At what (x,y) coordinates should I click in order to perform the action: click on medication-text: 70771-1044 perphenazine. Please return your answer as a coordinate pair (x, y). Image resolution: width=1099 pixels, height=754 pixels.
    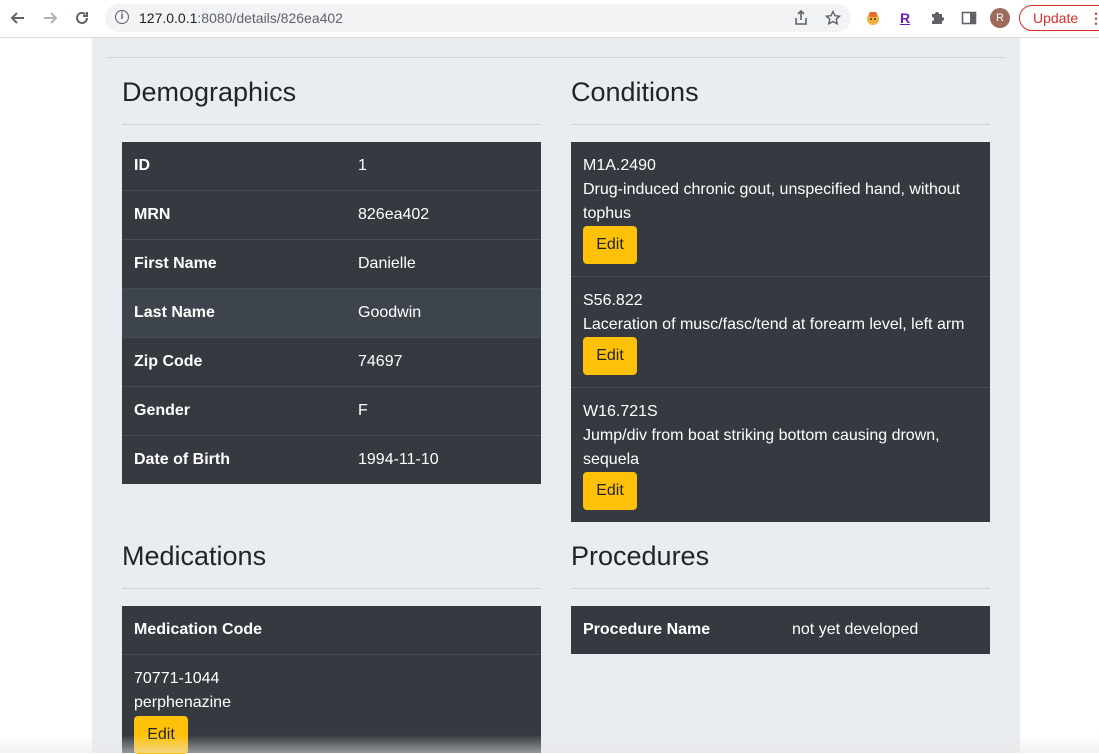
    Looking at the image, I should click on (334, 691).